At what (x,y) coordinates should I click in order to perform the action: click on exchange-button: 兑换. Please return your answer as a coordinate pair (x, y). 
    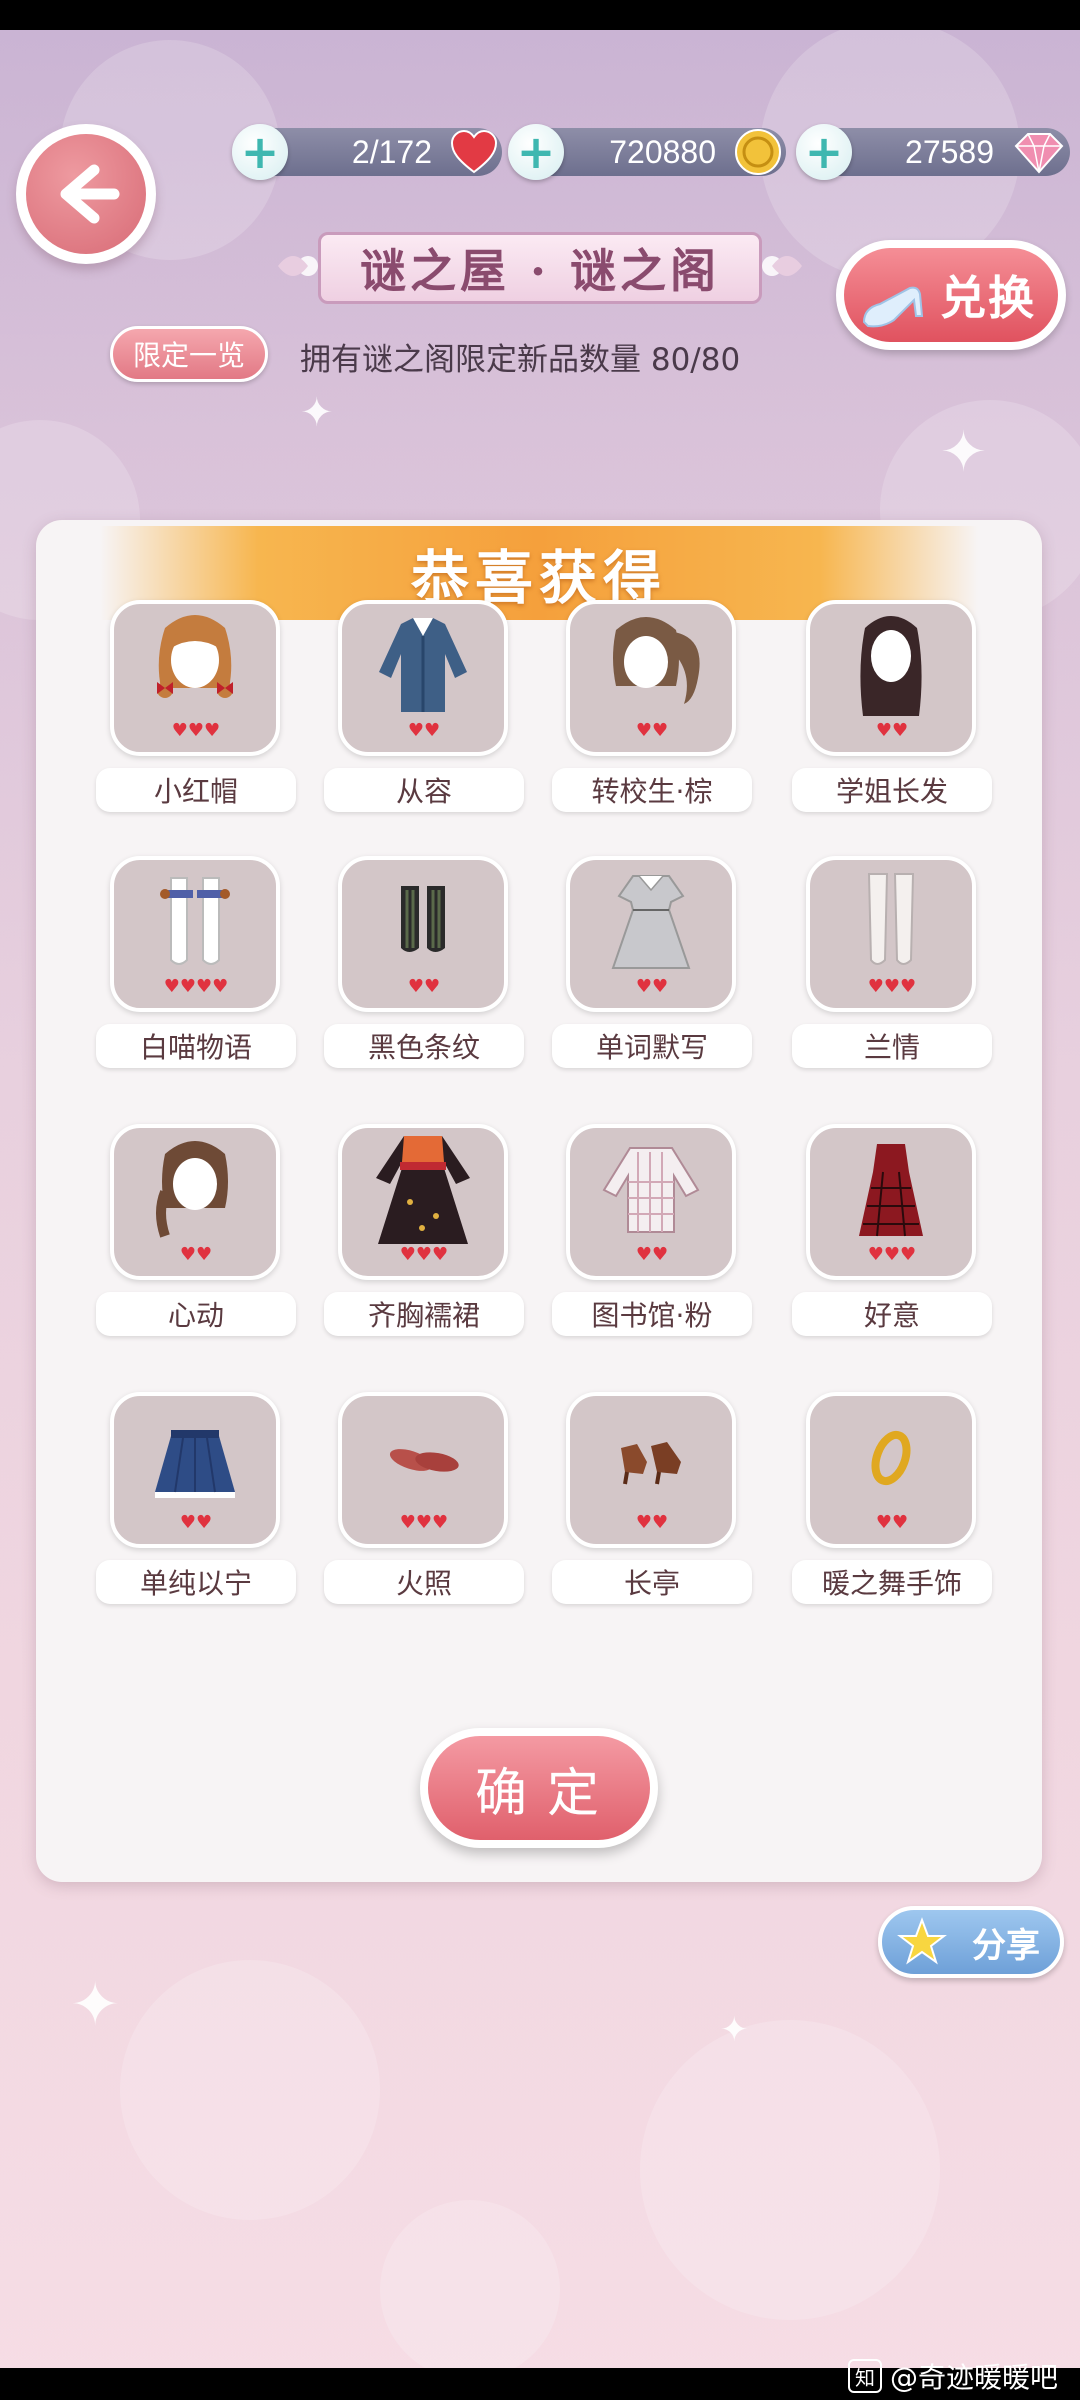
    Looking at the image, I should click on (951, 295).